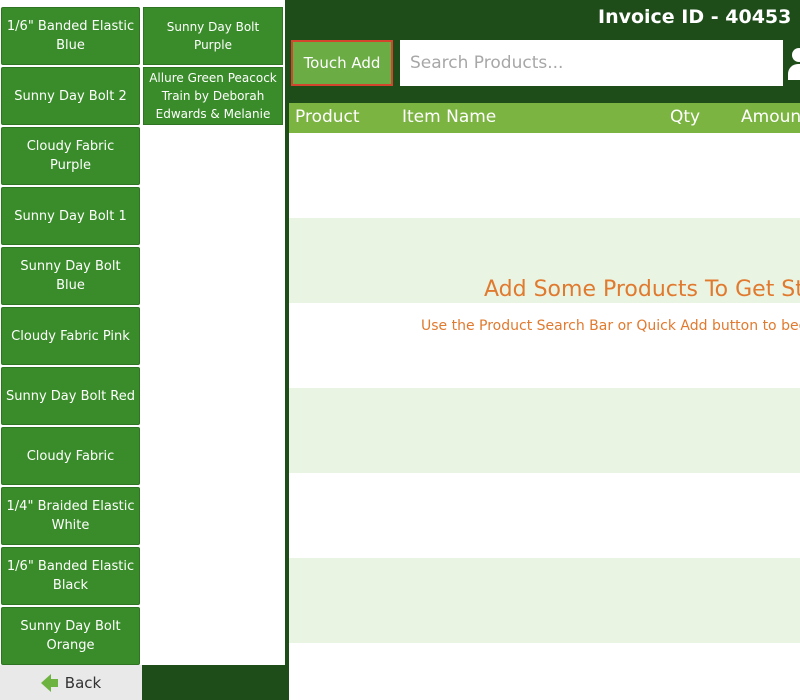 The width and height of the screenshot is (800, 700). I want to click on quick-add-tile: 1/6" Banded Elastic Blue, so click(70, 36).